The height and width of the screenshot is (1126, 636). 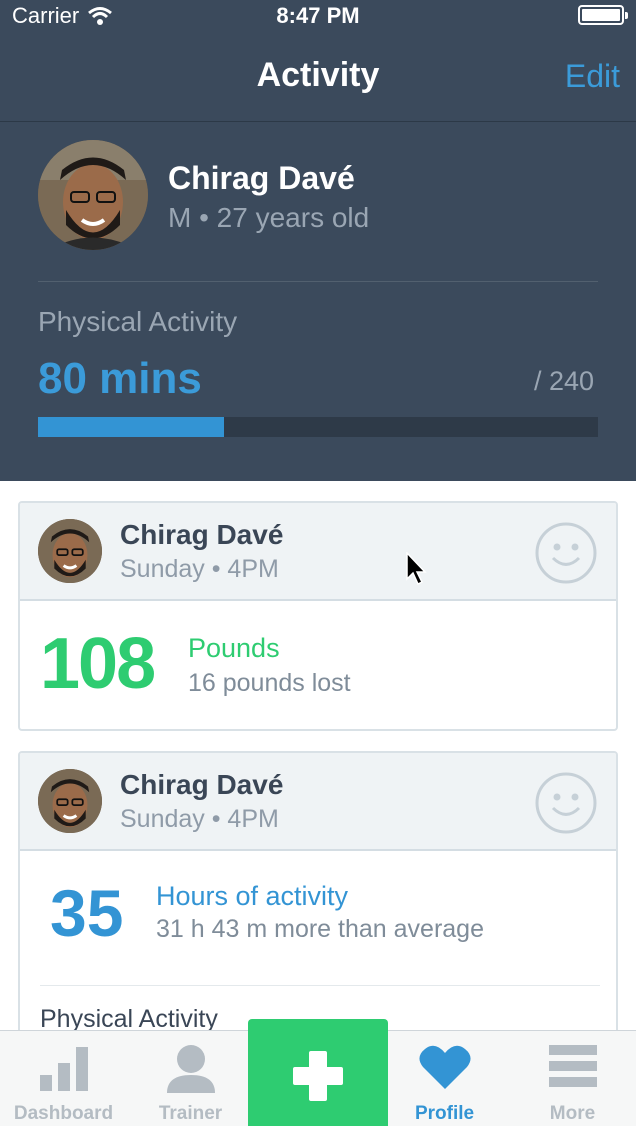 I want to click on status-bar: Carrier 8:47 PM, so click(x=318, y=15).